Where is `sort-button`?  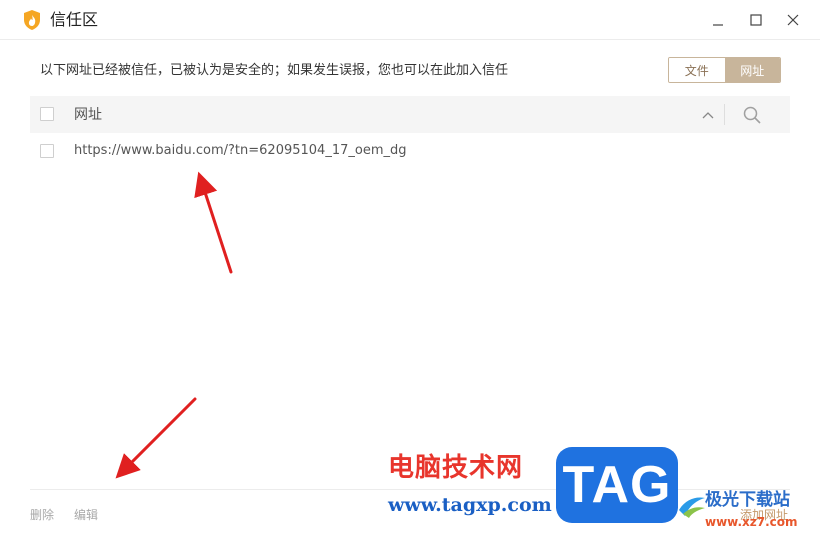
sort-button is located at coordinates (708, 115).